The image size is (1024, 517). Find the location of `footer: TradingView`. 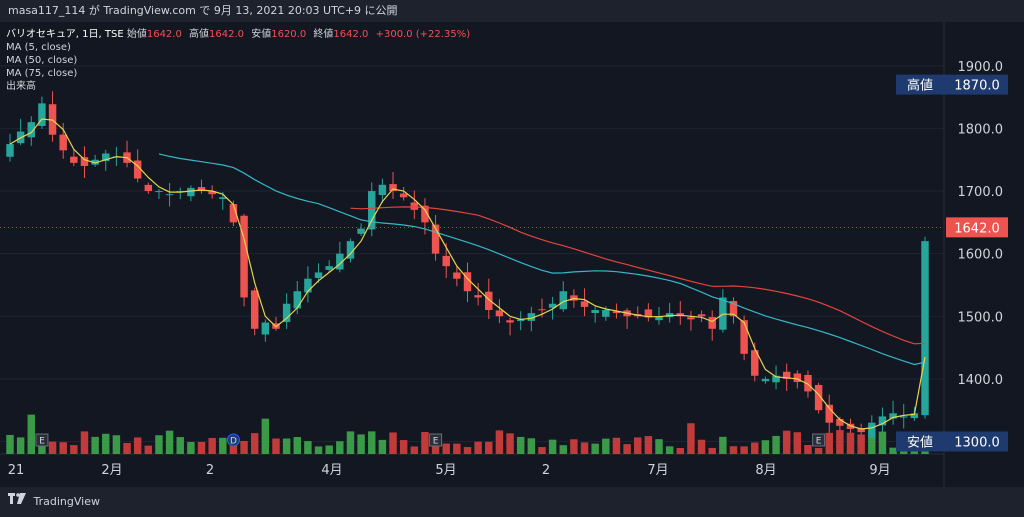

footer: TradingView is located at coordinates (512, 502).